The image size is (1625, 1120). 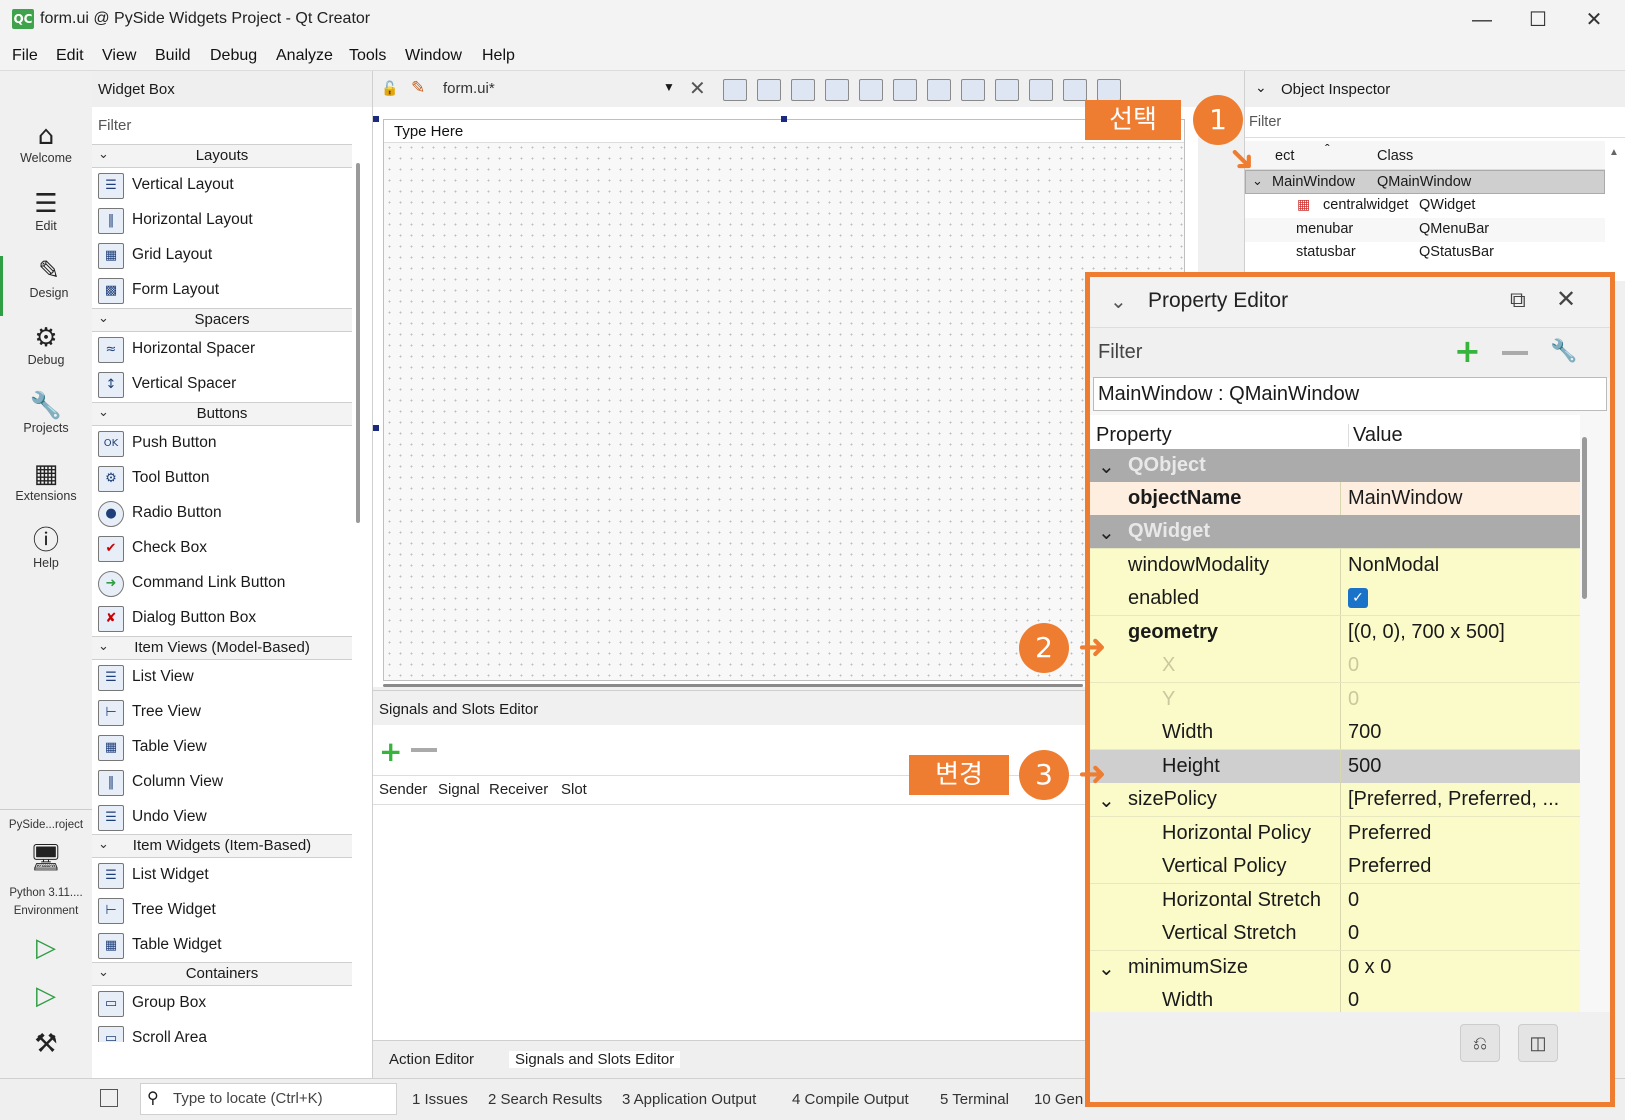 I want to click on column-class: Class, so click(x=1395, y=156).